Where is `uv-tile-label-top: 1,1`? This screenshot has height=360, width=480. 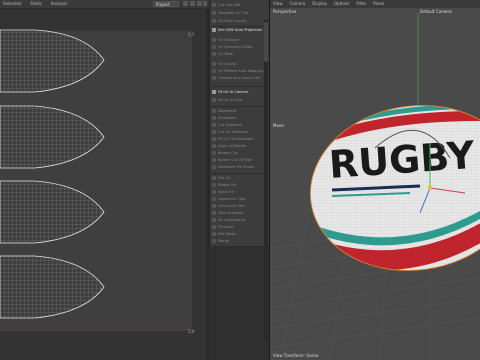 uv-tile-label-top: 1,1 is located at coordinates (191, 34).